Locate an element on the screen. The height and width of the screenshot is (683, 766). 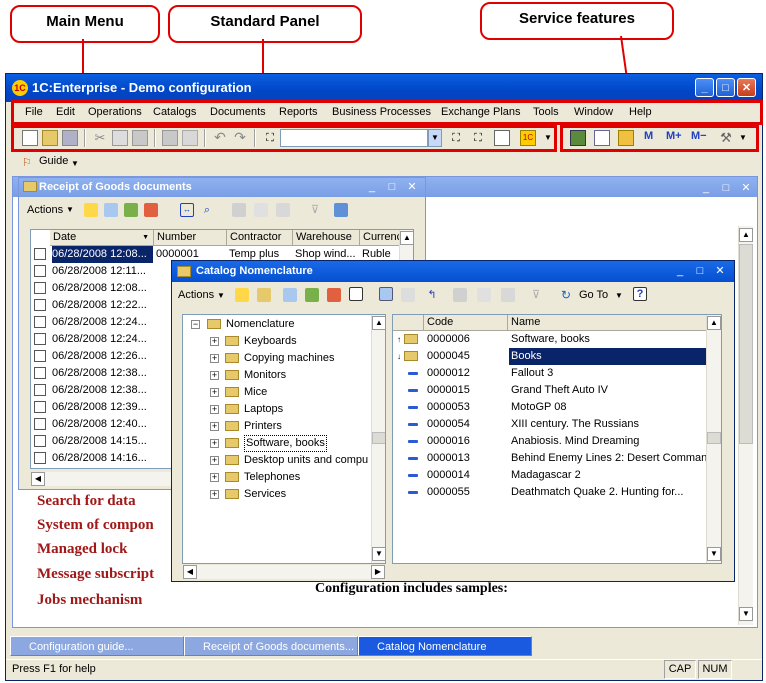
goto-button: Go To is located at coordinates (593, 295).